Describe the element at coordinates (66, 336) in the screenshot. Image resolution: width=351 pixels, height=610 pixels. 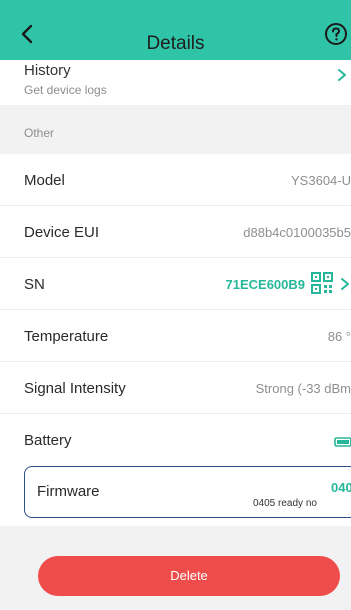
I see `temperature-label: Temperature` at that location.